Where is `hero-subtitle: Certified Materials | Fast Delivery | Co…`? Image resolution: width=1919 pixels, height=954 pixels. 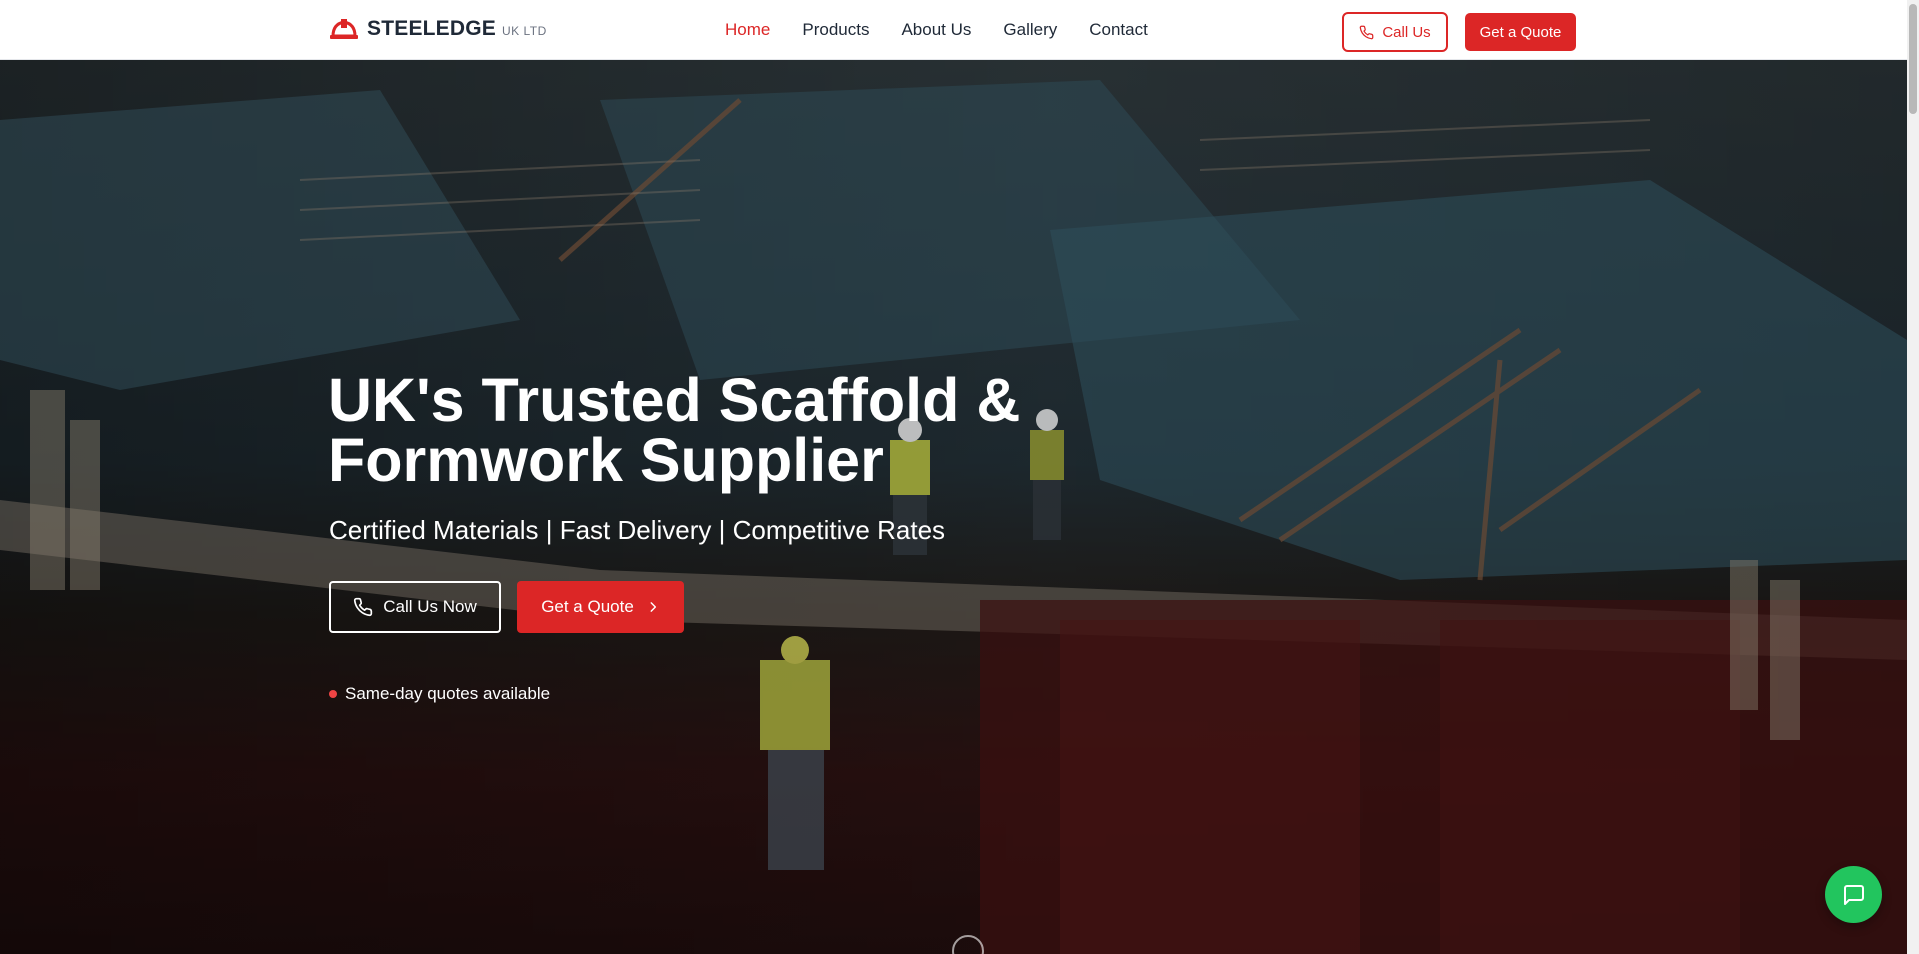
hero-subtitle: Certified Materials | Fast Delivery | Co… is located at coordinates (637, 530).